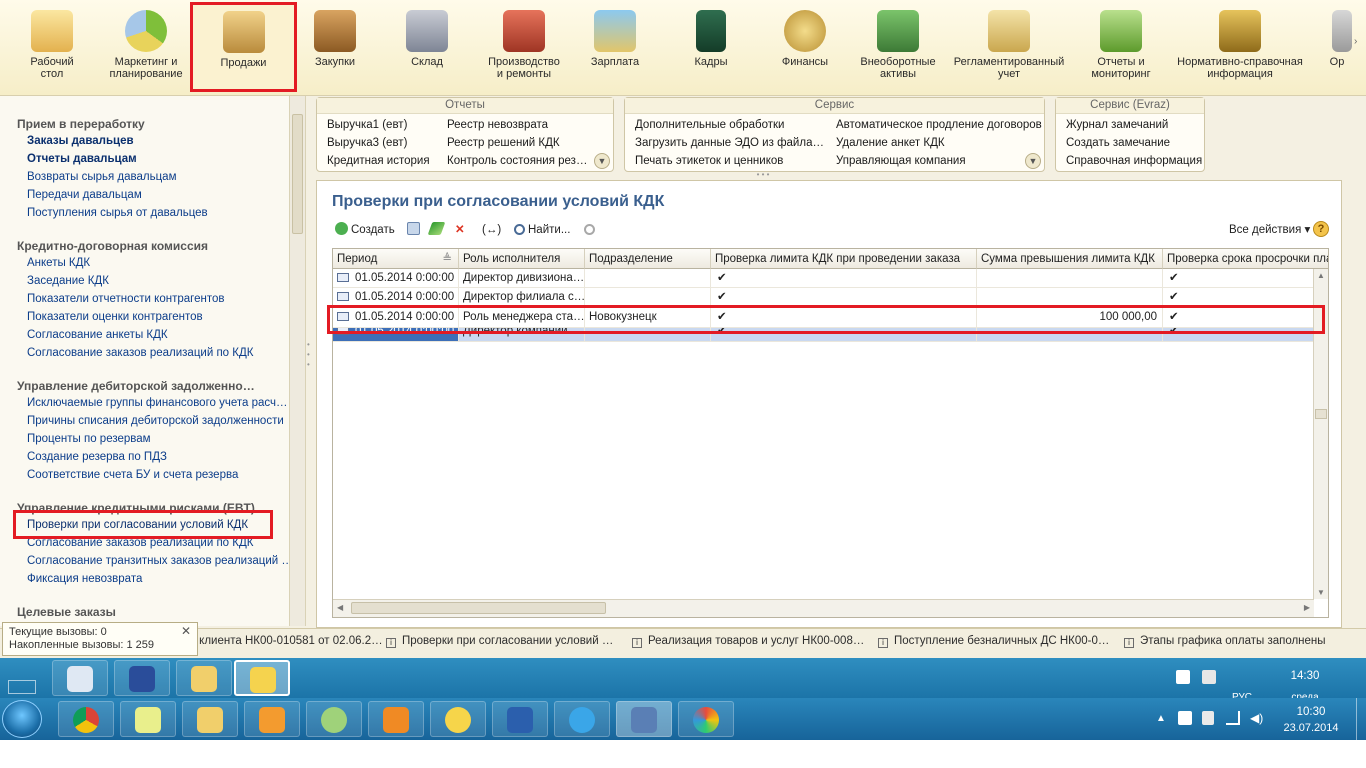 The width and height of the screenshot is (1366, 768). I want to click on nav-link: Фиксация невозврата, so click(84, 579).